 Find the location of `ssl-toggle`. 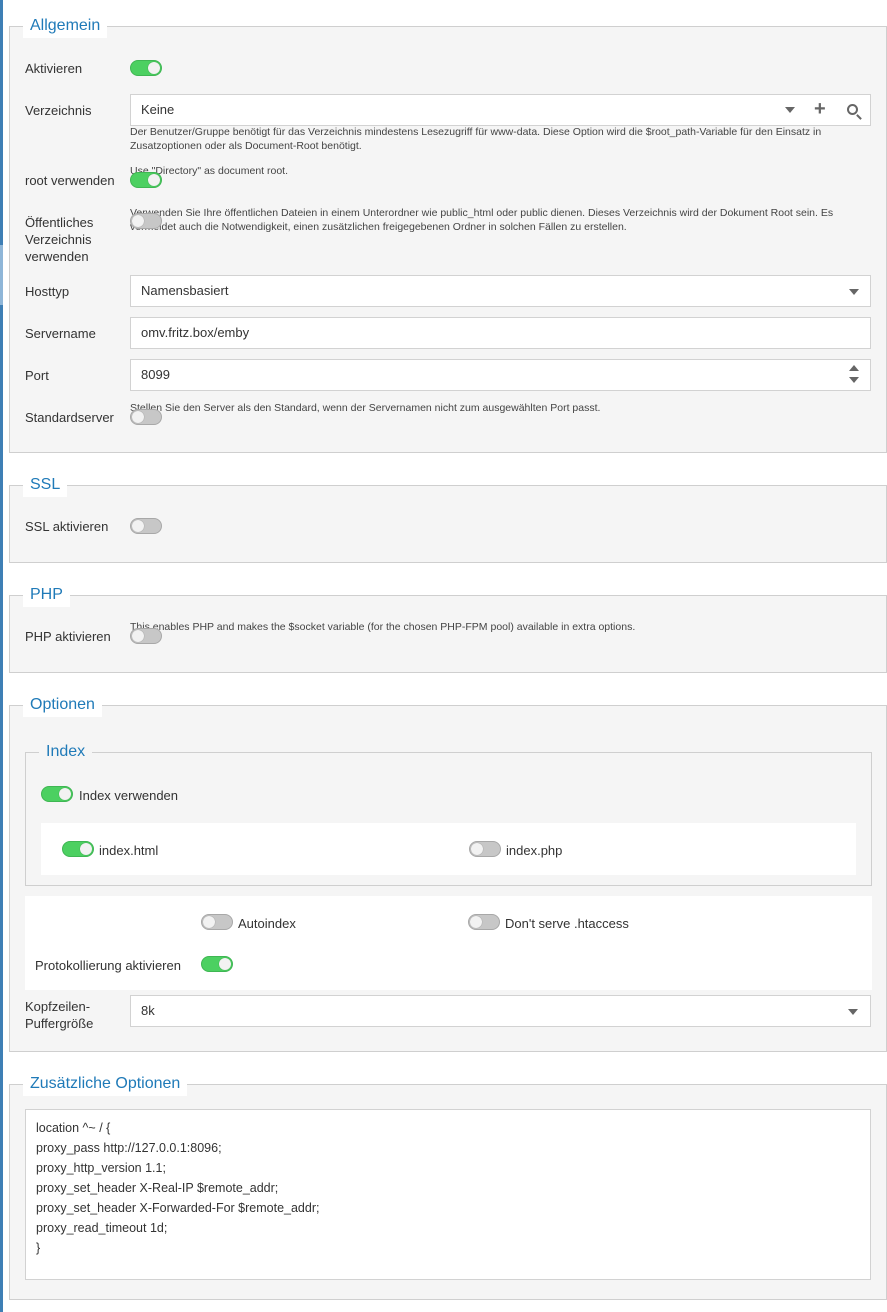

ssl-toggle is located at coordinates (146, 526).